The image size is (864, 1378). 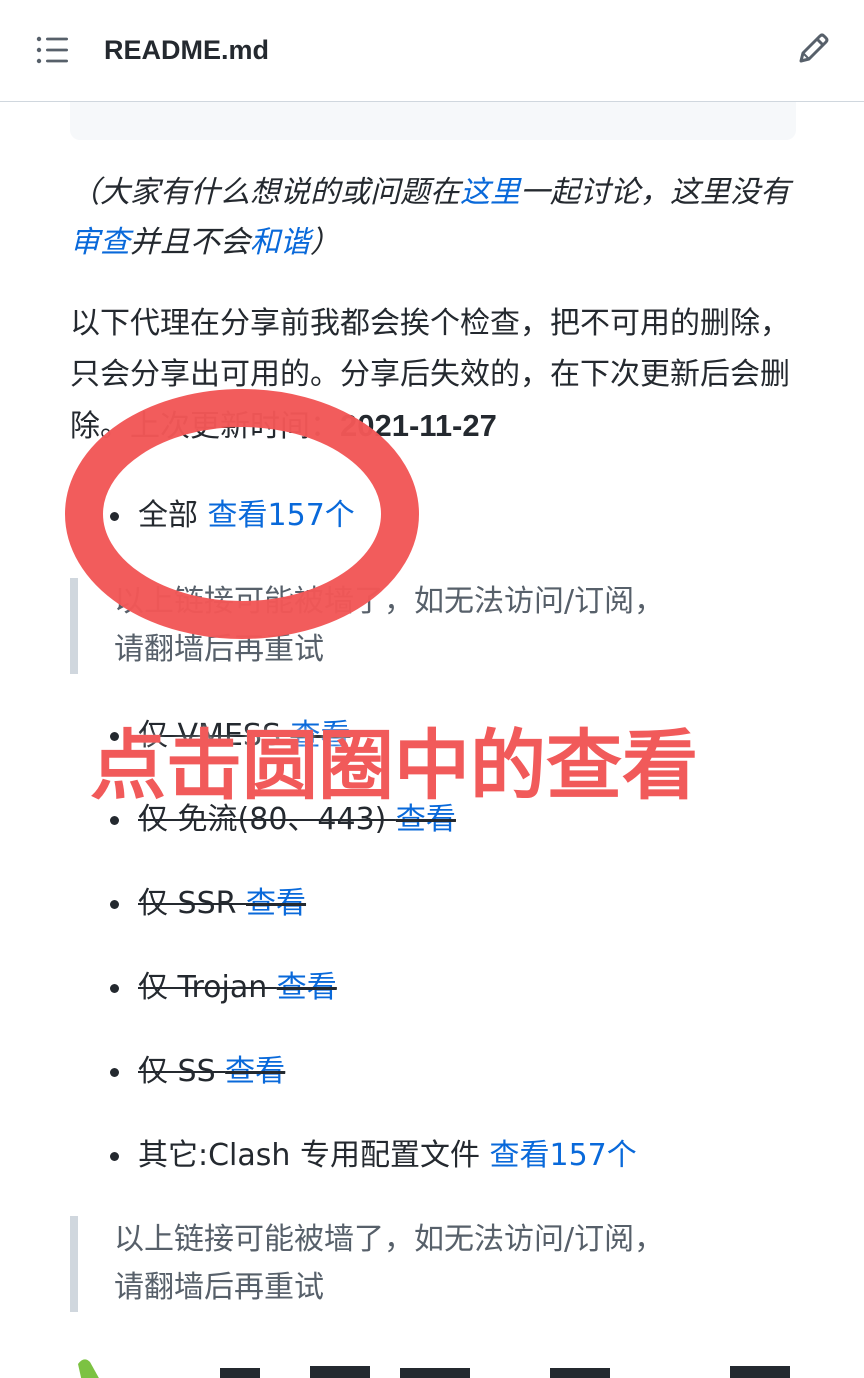 What do you see at coordinates (563, 1155) in the screenshot?
I see `view-clash-link: 查看157个` at bounding box center [563, 1155].